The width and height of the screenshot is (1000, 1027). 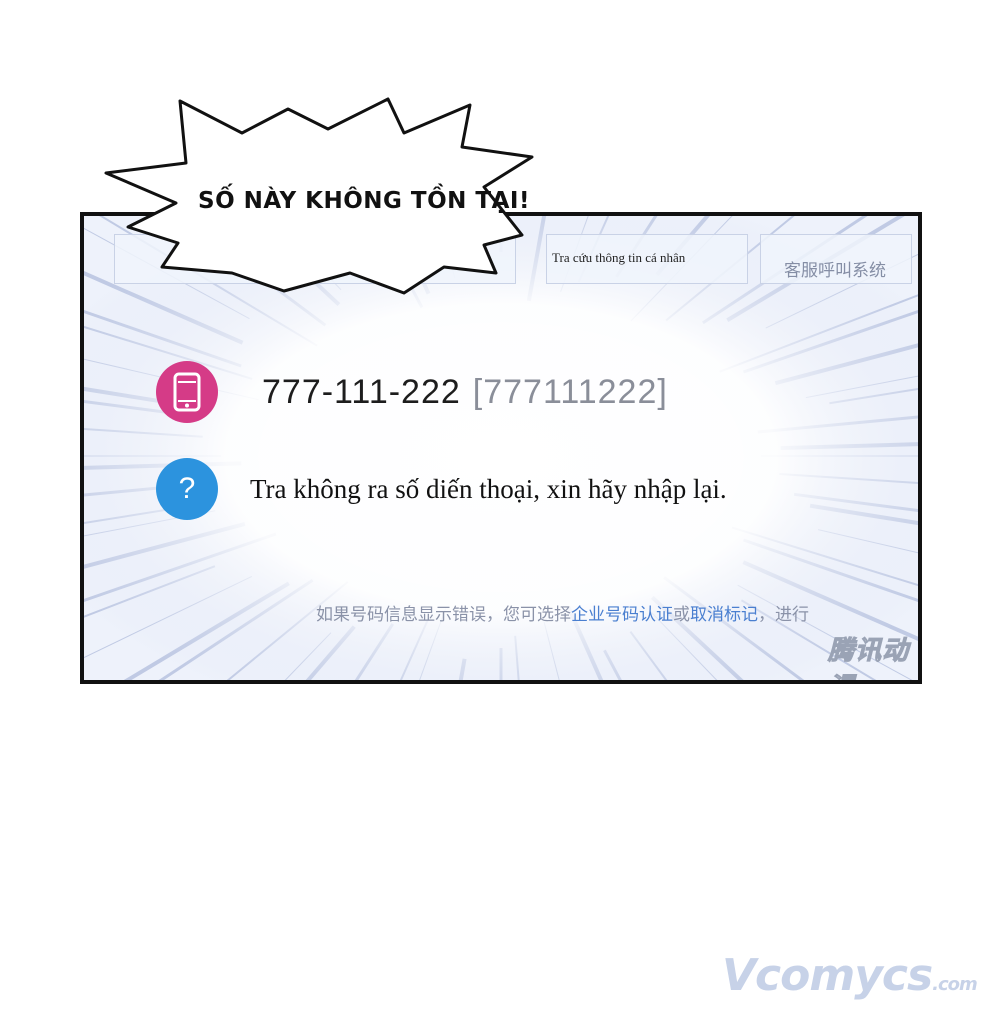 What do you see at coordinates (187, 392) in the screenshot?
I see `phone-icon` at bounding box center [187, 392].